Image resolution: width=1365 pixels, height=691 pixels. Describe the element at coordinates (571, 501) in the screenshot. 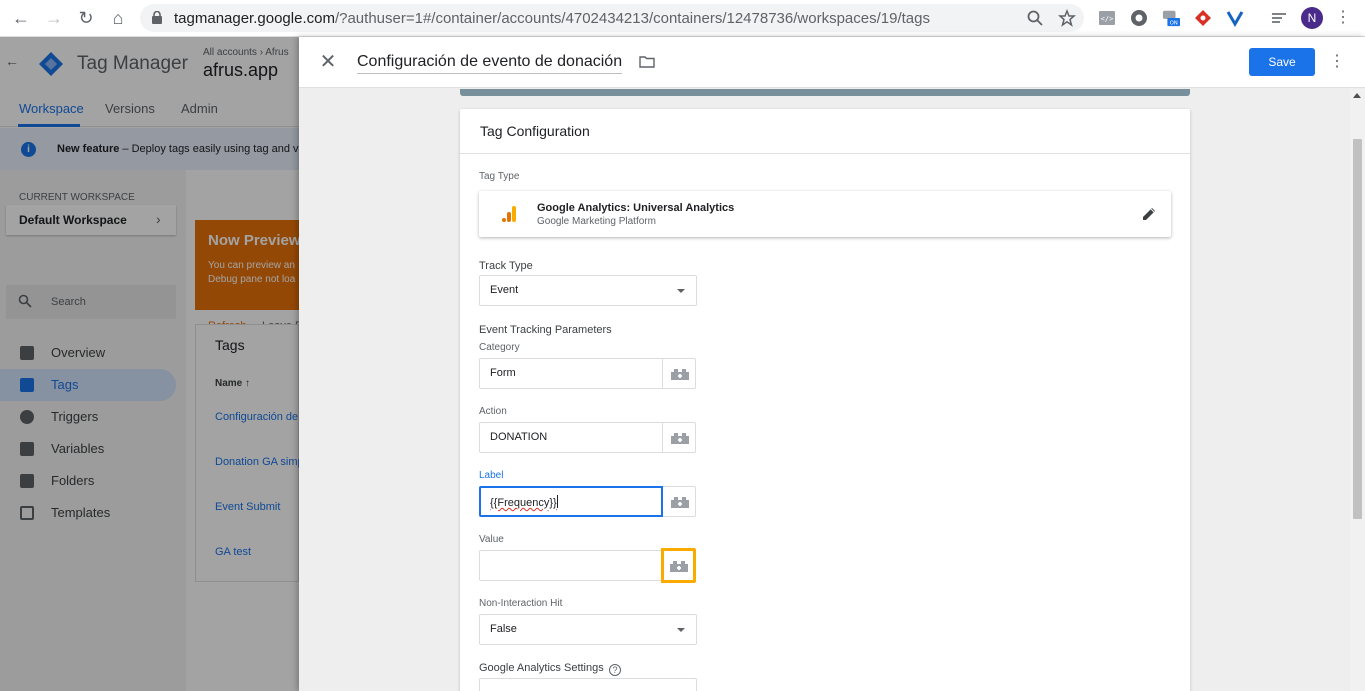

I see `label-field: {{Frequency}}` at that location.